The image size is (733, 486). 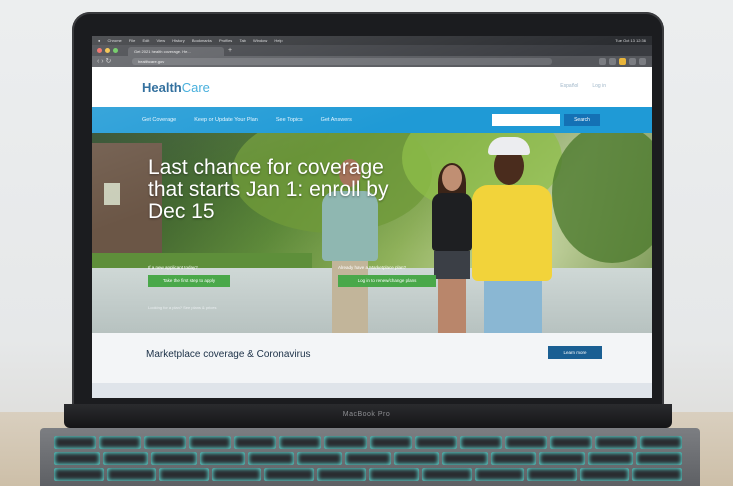 What do you see at coordinates (104, 61) in the screenshot?
I see `back-forward-reload-icons: ‹ › ↻` at bounding box center [104, 61].